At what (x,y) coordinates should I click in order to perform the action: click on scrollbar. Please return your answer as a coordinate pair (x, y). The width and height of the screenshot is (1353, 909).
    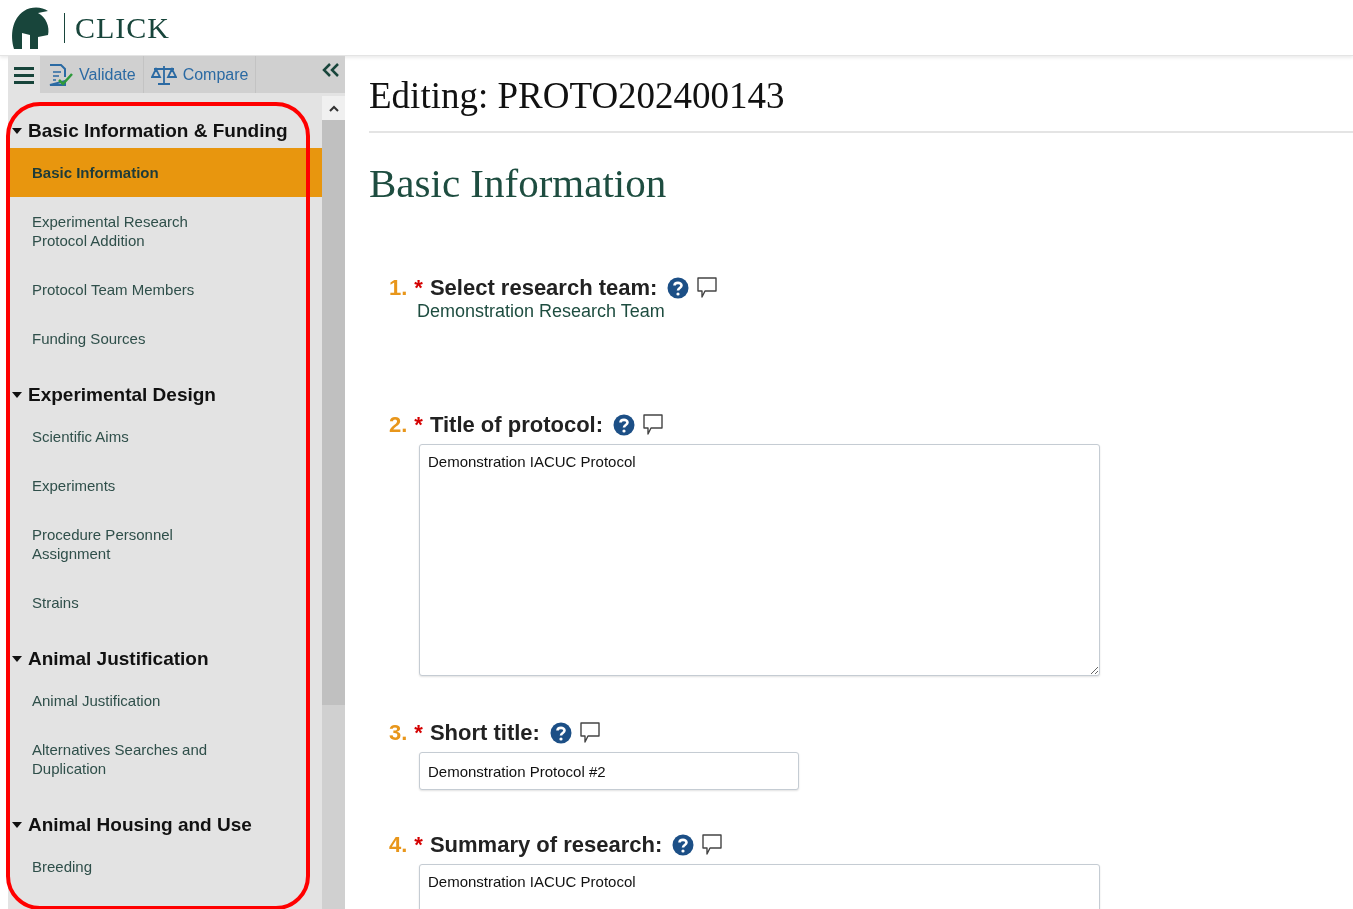
    Looking at the image, I should click on (333, 502).